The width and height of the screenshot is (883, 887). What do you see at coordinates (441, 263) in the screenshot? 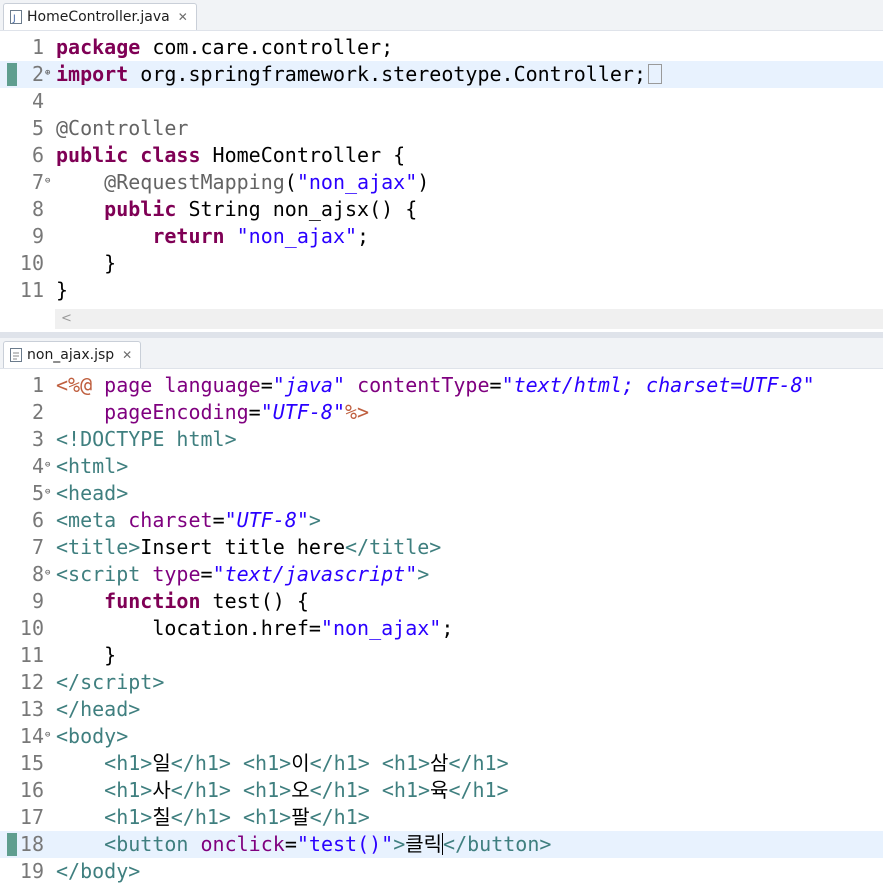
I see `code-line: 10 }` at bounding box center [441, 263].